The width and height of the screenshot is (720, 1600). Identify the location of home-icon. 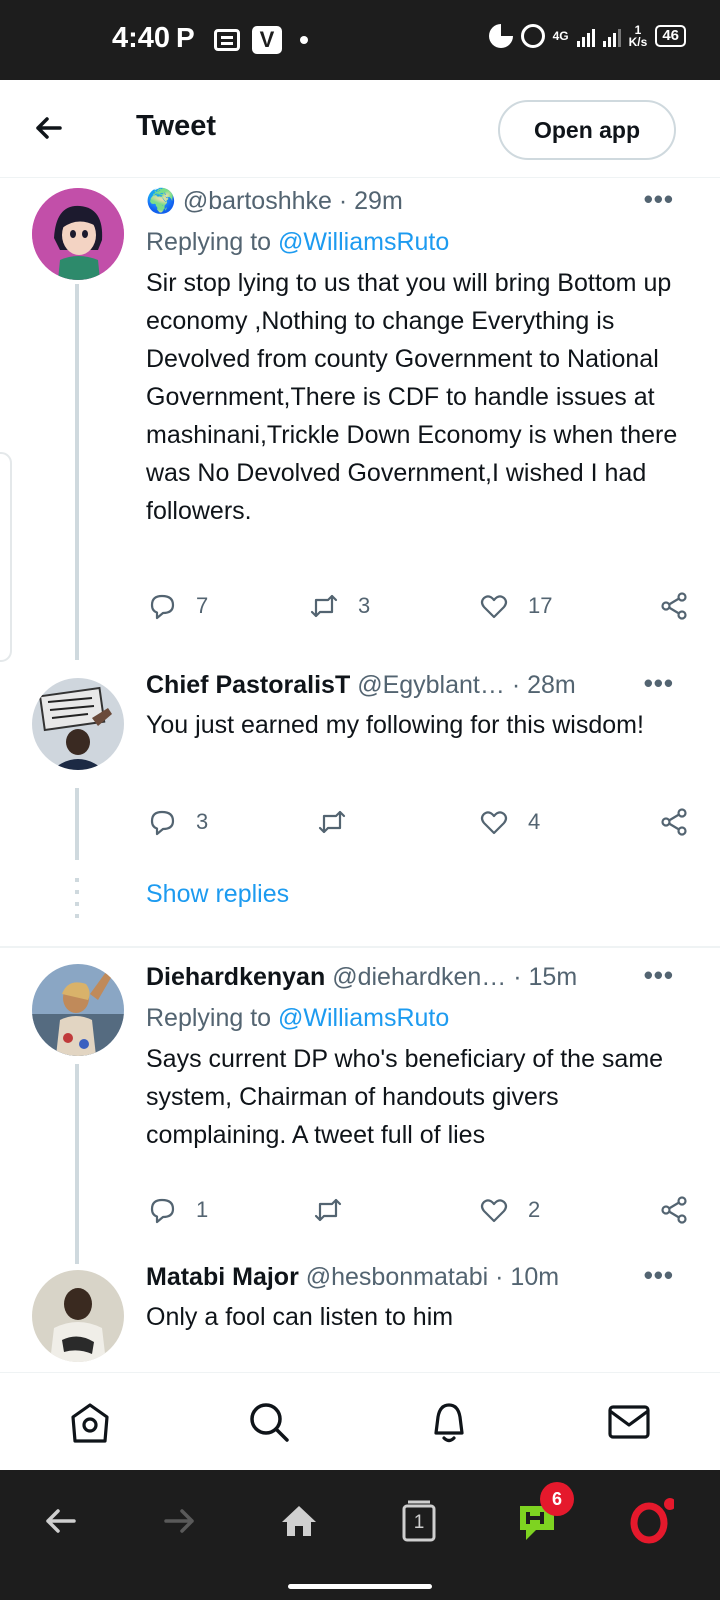
(90, 1423).